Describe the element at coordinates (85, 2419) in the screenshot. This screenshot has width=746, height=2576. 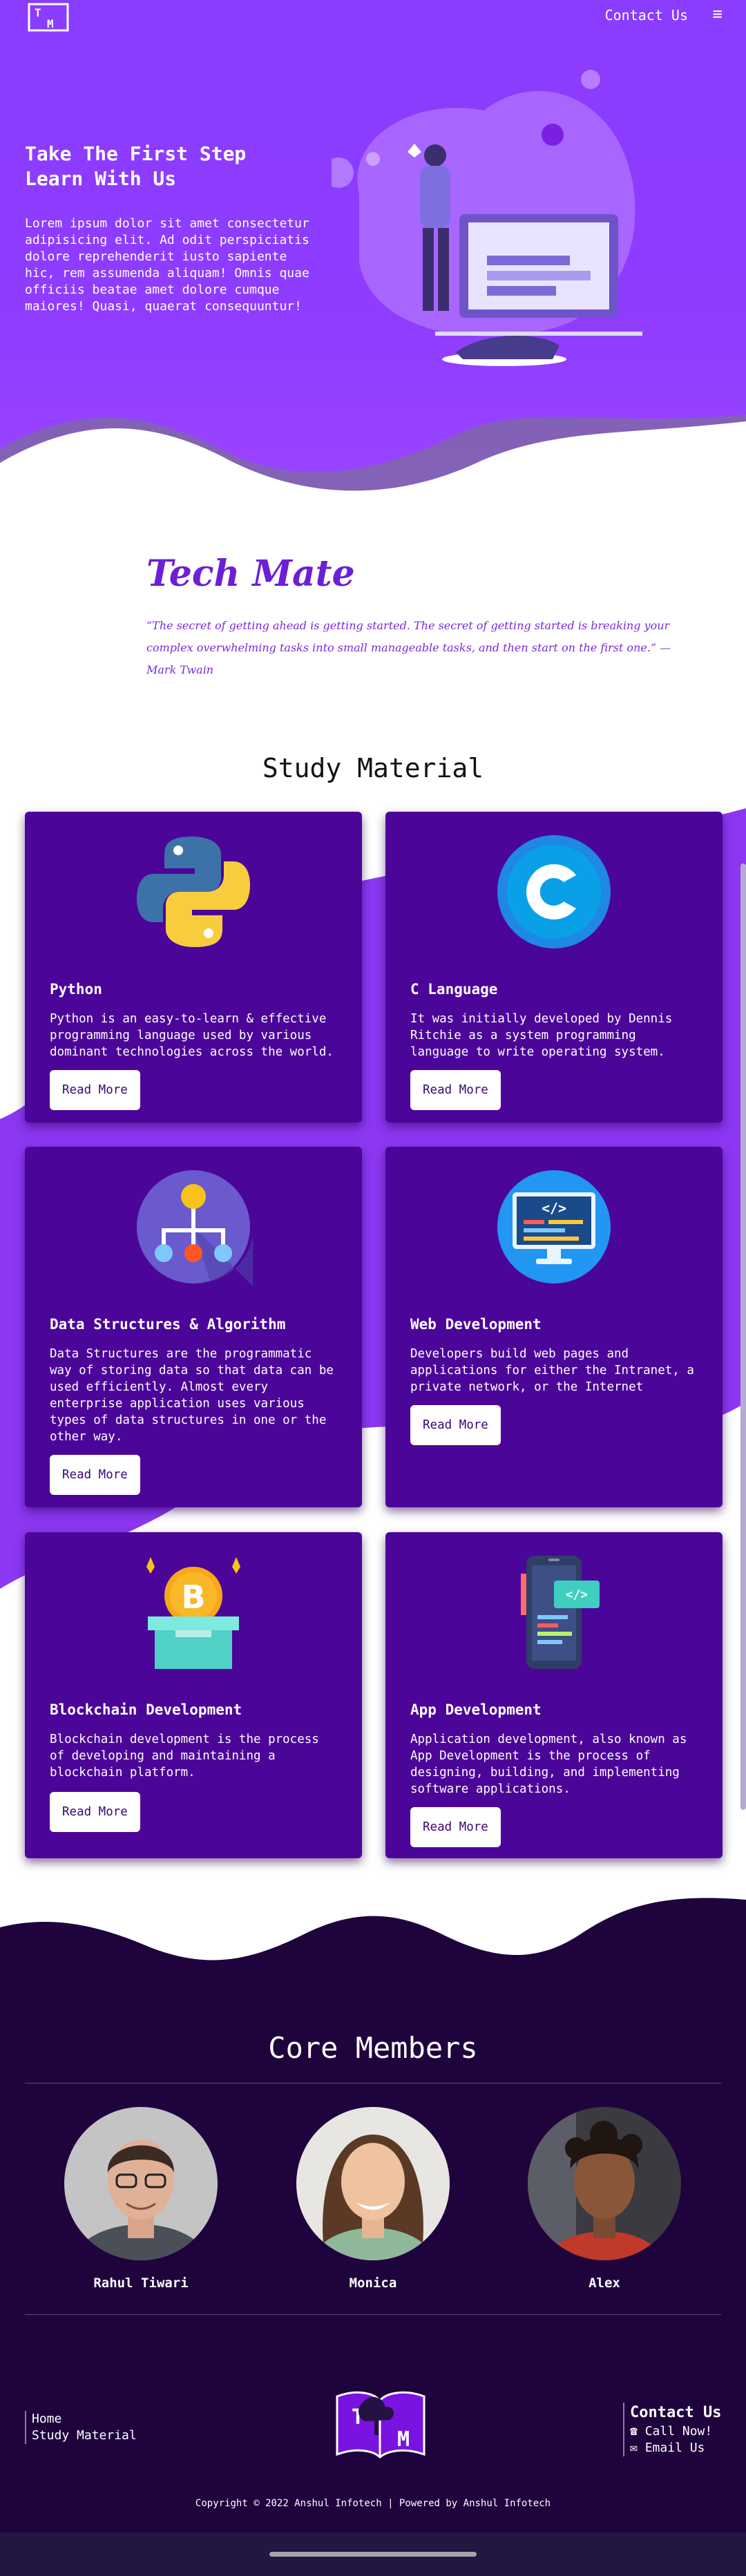
I see `footer-link-home: Home` at that location.